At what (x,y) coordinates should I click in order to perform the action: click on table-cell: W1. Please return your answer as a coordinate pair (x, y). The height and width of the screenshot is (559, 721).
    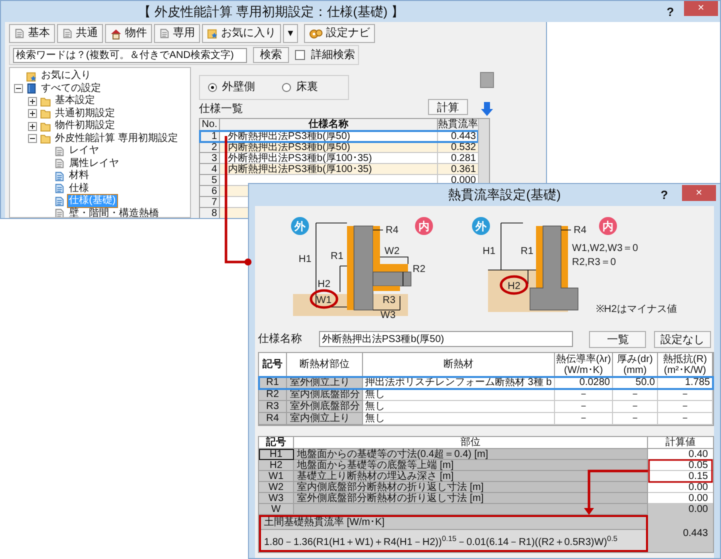
    Looking at the image, I should click on (276, 476).